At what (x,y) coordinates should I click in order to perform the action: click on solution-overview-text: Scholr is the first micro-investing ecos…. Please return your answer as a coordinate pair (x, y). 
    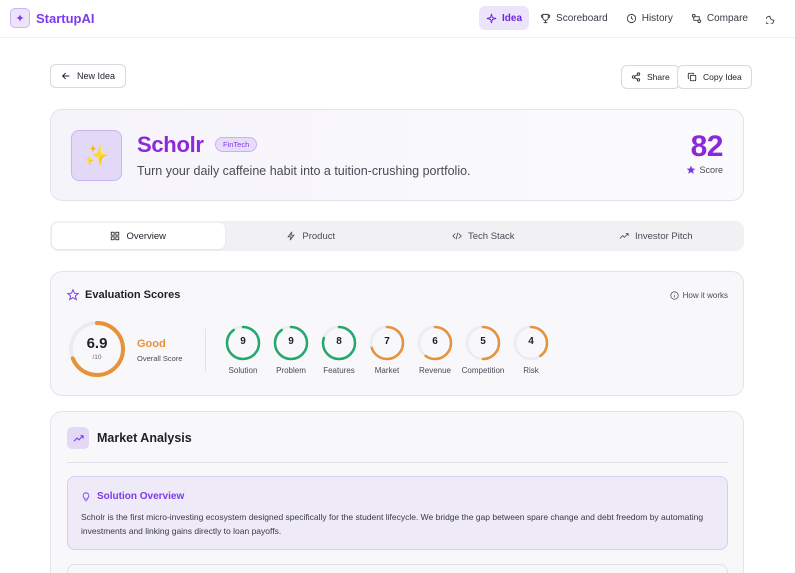
    Looking at the image, I should click on (392, 524).